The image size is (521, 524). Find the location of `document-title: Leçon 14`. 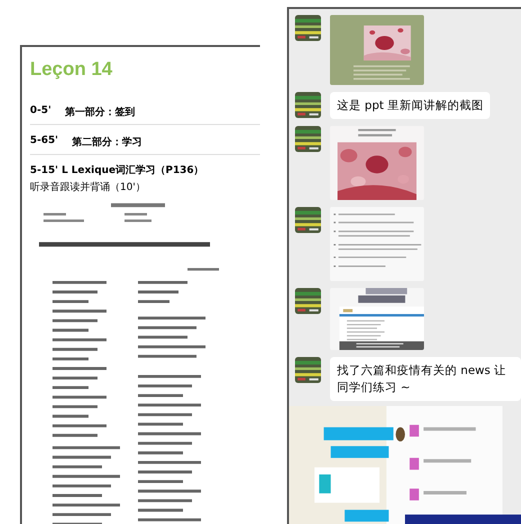

document-title: Leçon 14 is located at coordinates (71, 70).